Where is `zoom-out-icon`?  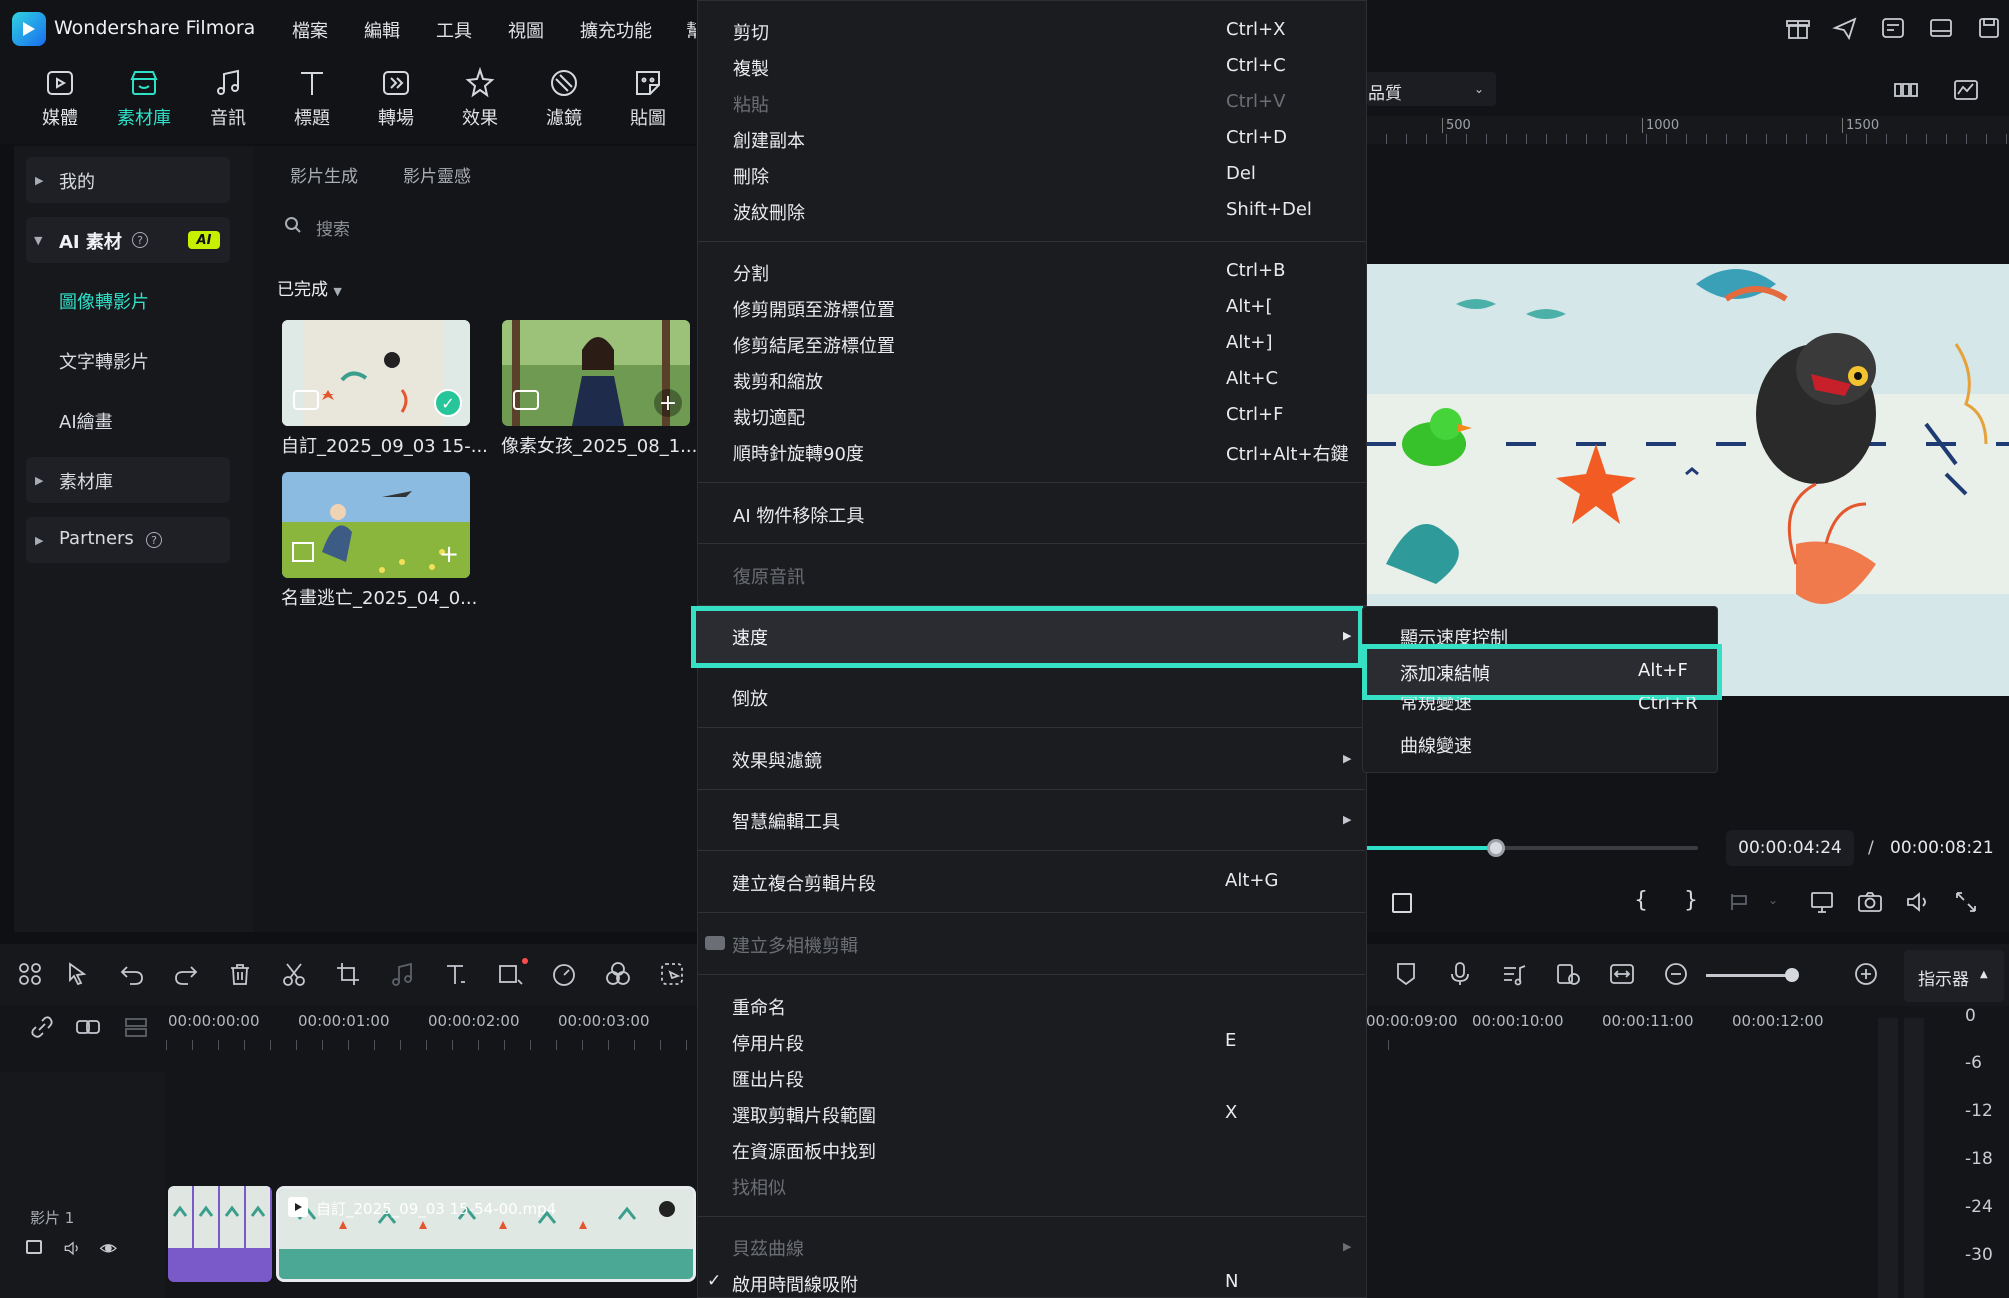 zoom-out-icon is located at coordinates (1677, 975).